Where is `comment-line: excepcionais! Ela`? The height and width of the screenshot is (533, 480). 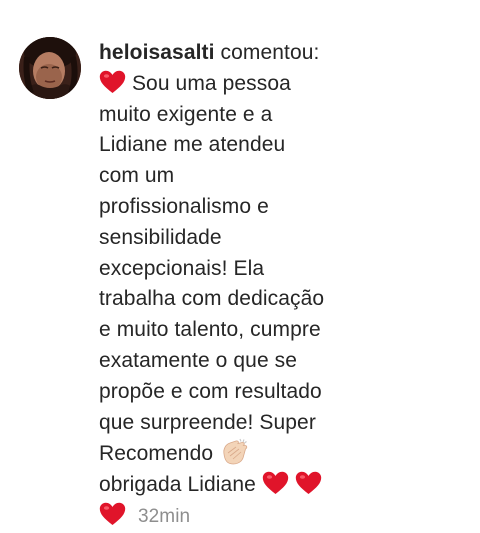
comment-line: excepcionais! Ela is located at coordinates (182, 268).